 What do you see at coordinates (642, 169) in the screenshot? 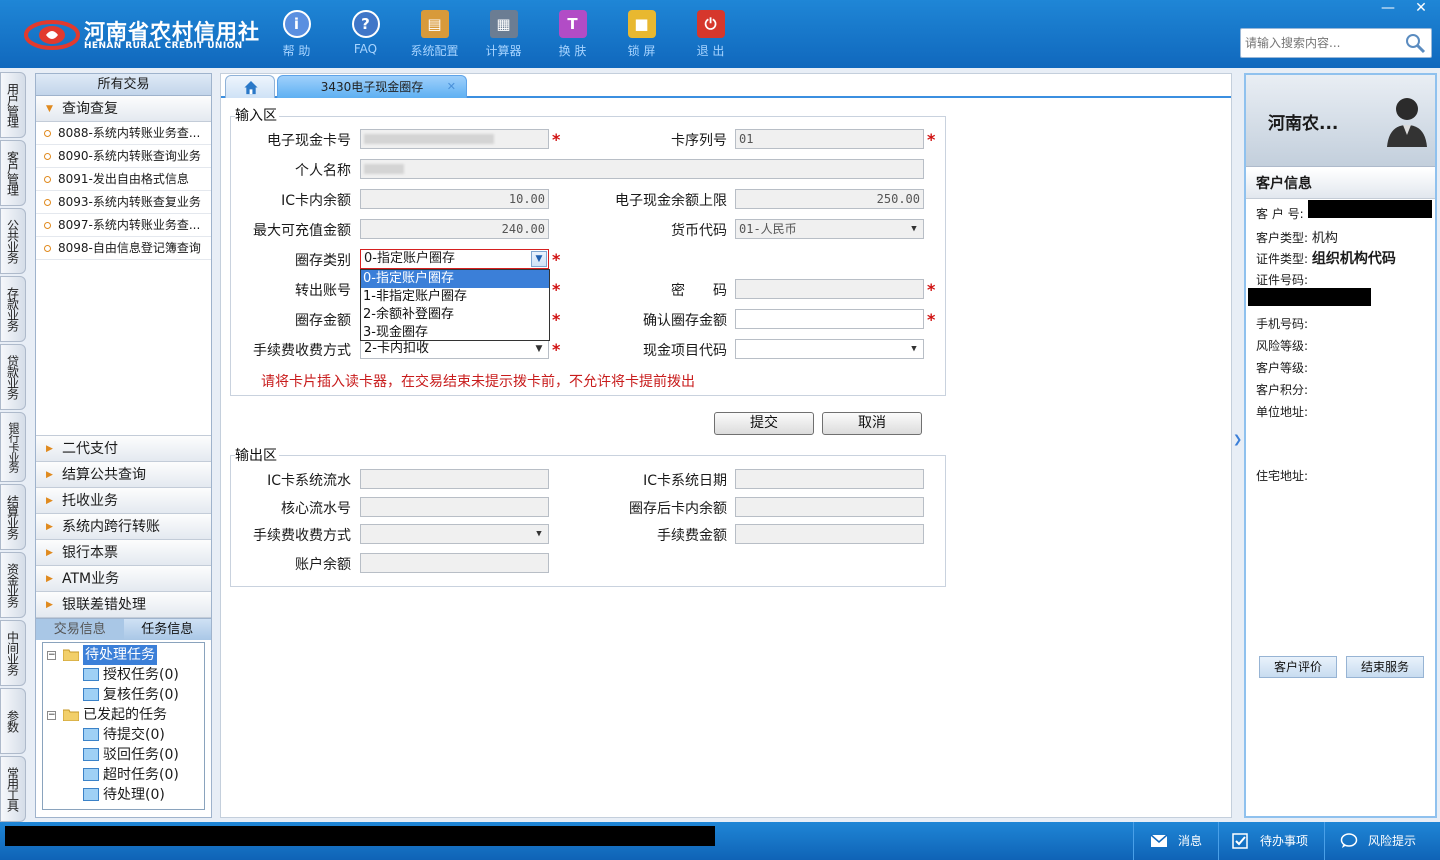
I see `name-field` at bounding box center [642, 169].